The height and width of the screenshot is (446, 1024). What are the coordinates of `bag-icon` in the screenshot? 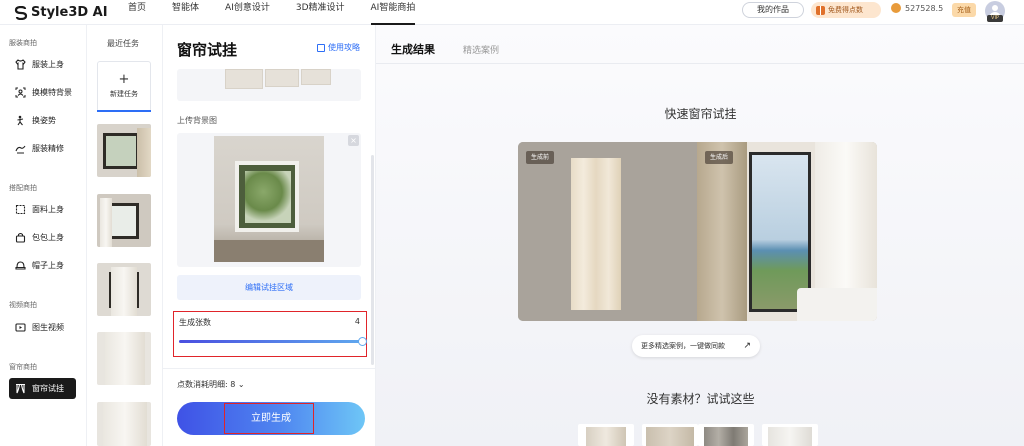 It's located at (20, 237).